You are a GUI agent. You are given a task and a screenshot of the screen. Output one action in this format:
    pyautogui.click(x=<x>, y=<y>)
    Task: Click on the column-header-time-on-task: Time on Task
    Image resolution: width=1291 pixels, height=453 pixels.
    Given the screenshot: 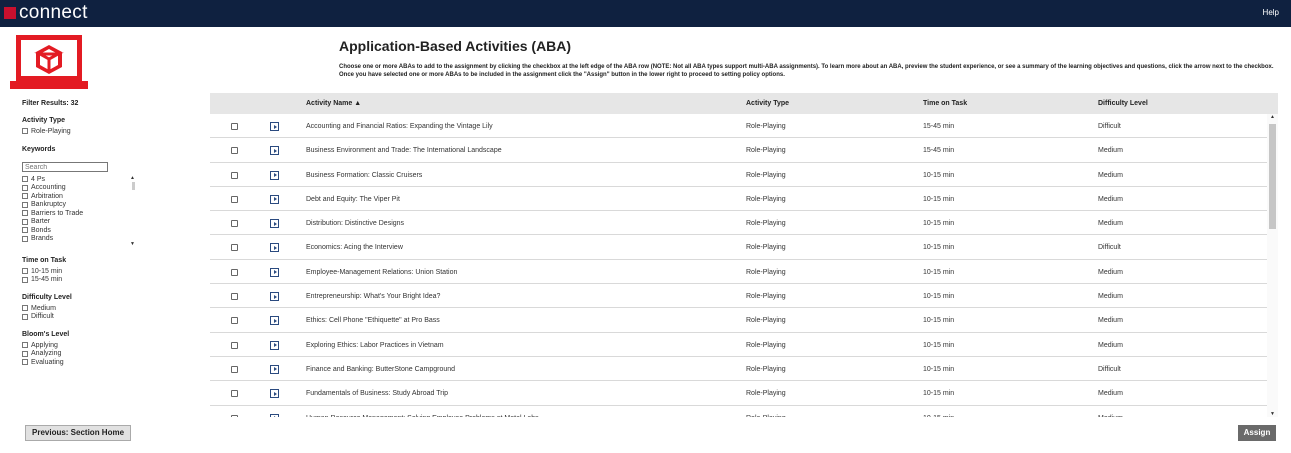 What is the action you would take?
    pyautogui.click(x=945, y=103)
    